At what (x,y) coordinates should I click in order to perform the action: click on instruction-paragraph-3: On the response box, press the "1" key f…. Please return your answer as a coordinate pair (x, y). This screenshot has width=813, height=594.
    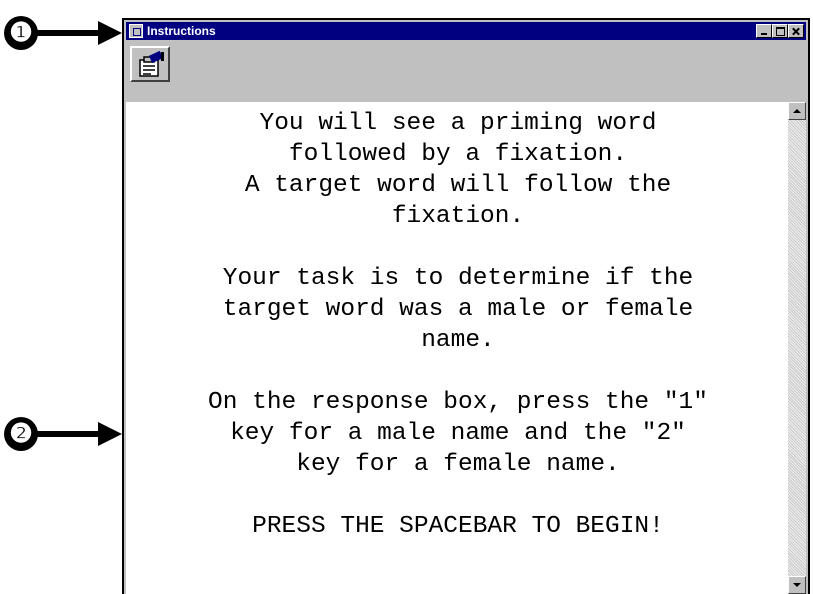
    Looking at the image, I should click on (458, 433).